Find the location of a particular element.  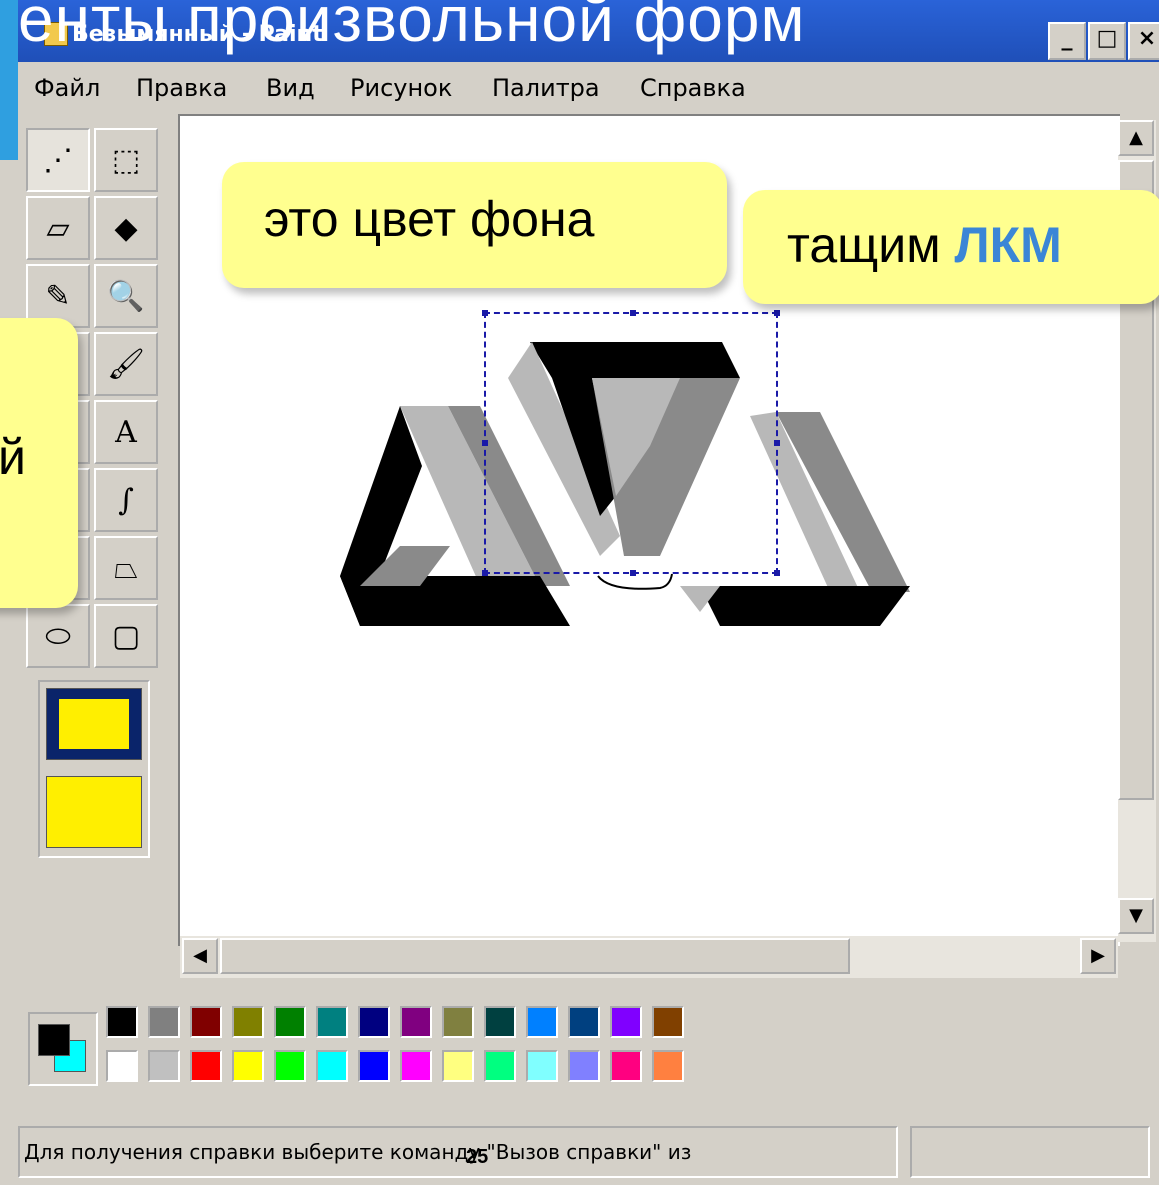

resize-handle-t is located at coordinates (633, 313).